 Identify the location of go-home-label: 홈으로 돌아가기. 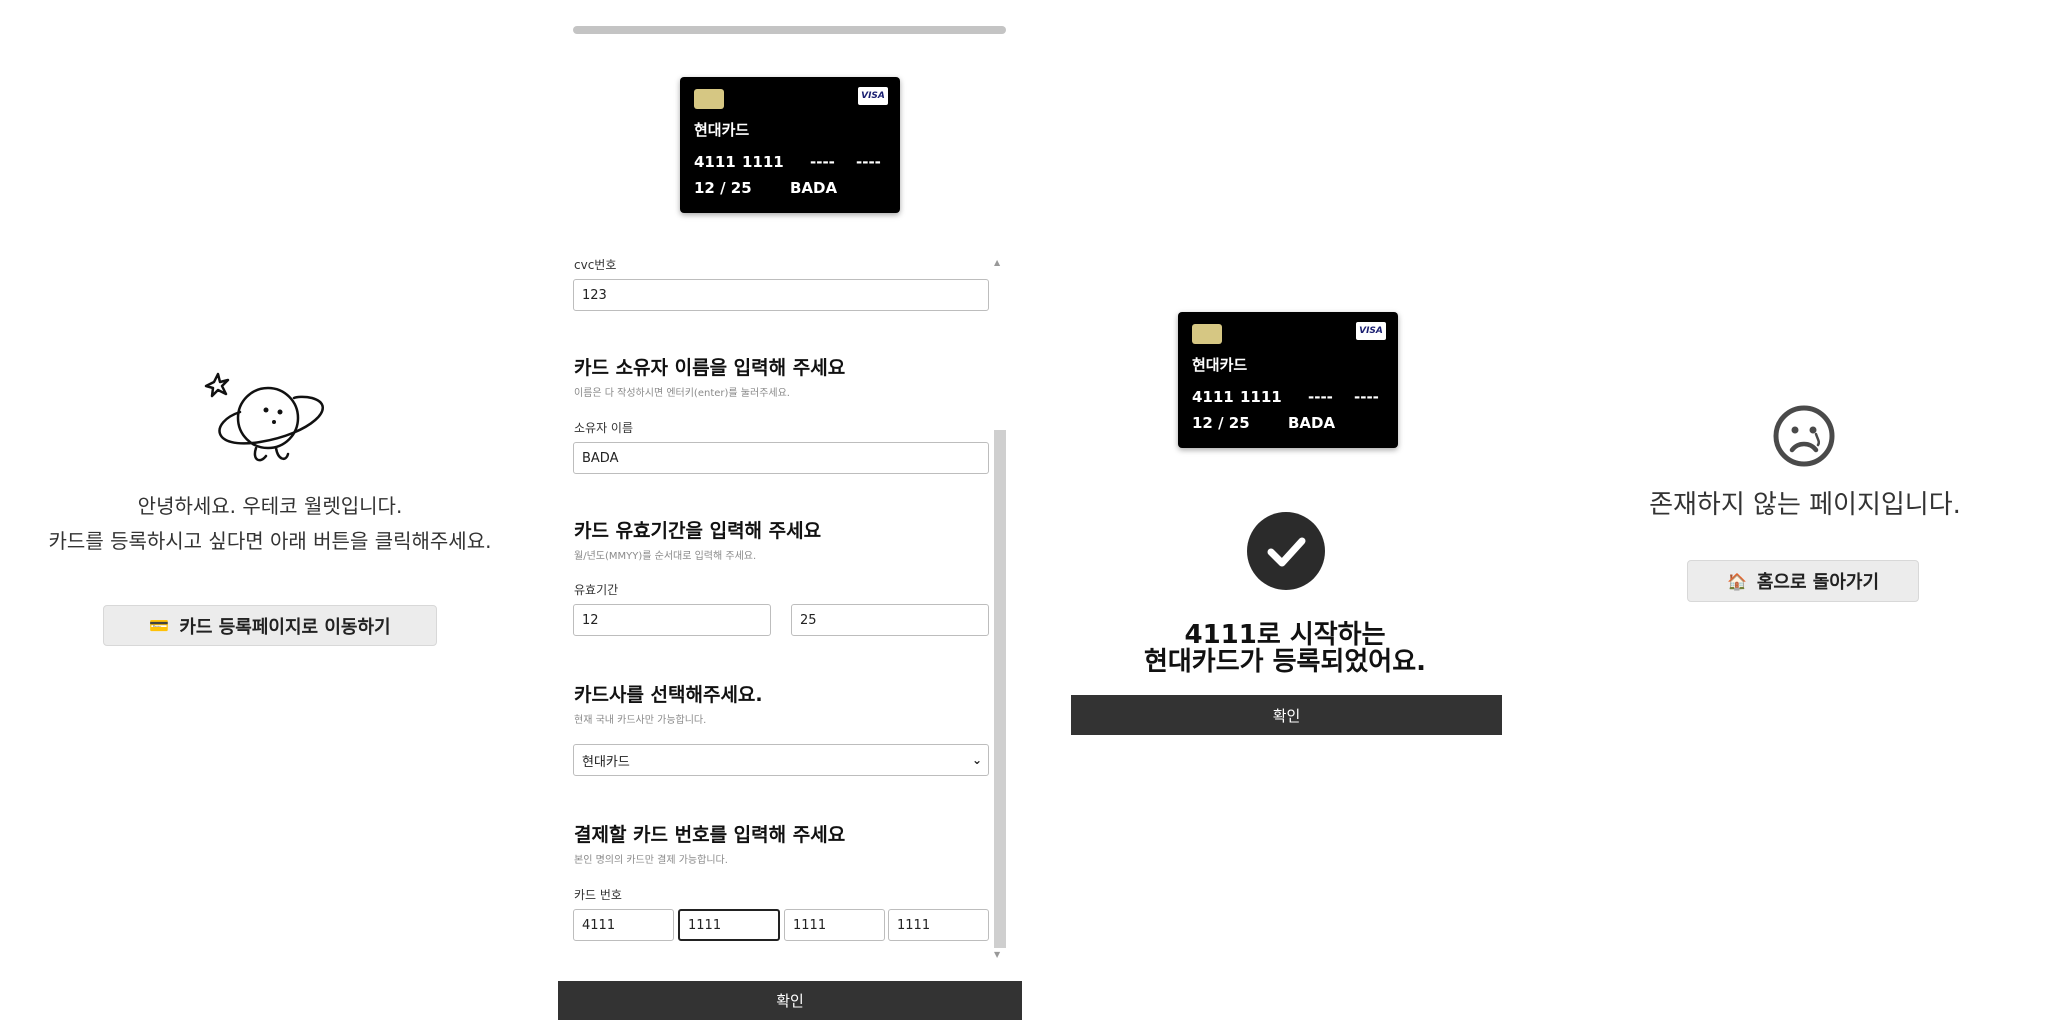
(1818, 582).